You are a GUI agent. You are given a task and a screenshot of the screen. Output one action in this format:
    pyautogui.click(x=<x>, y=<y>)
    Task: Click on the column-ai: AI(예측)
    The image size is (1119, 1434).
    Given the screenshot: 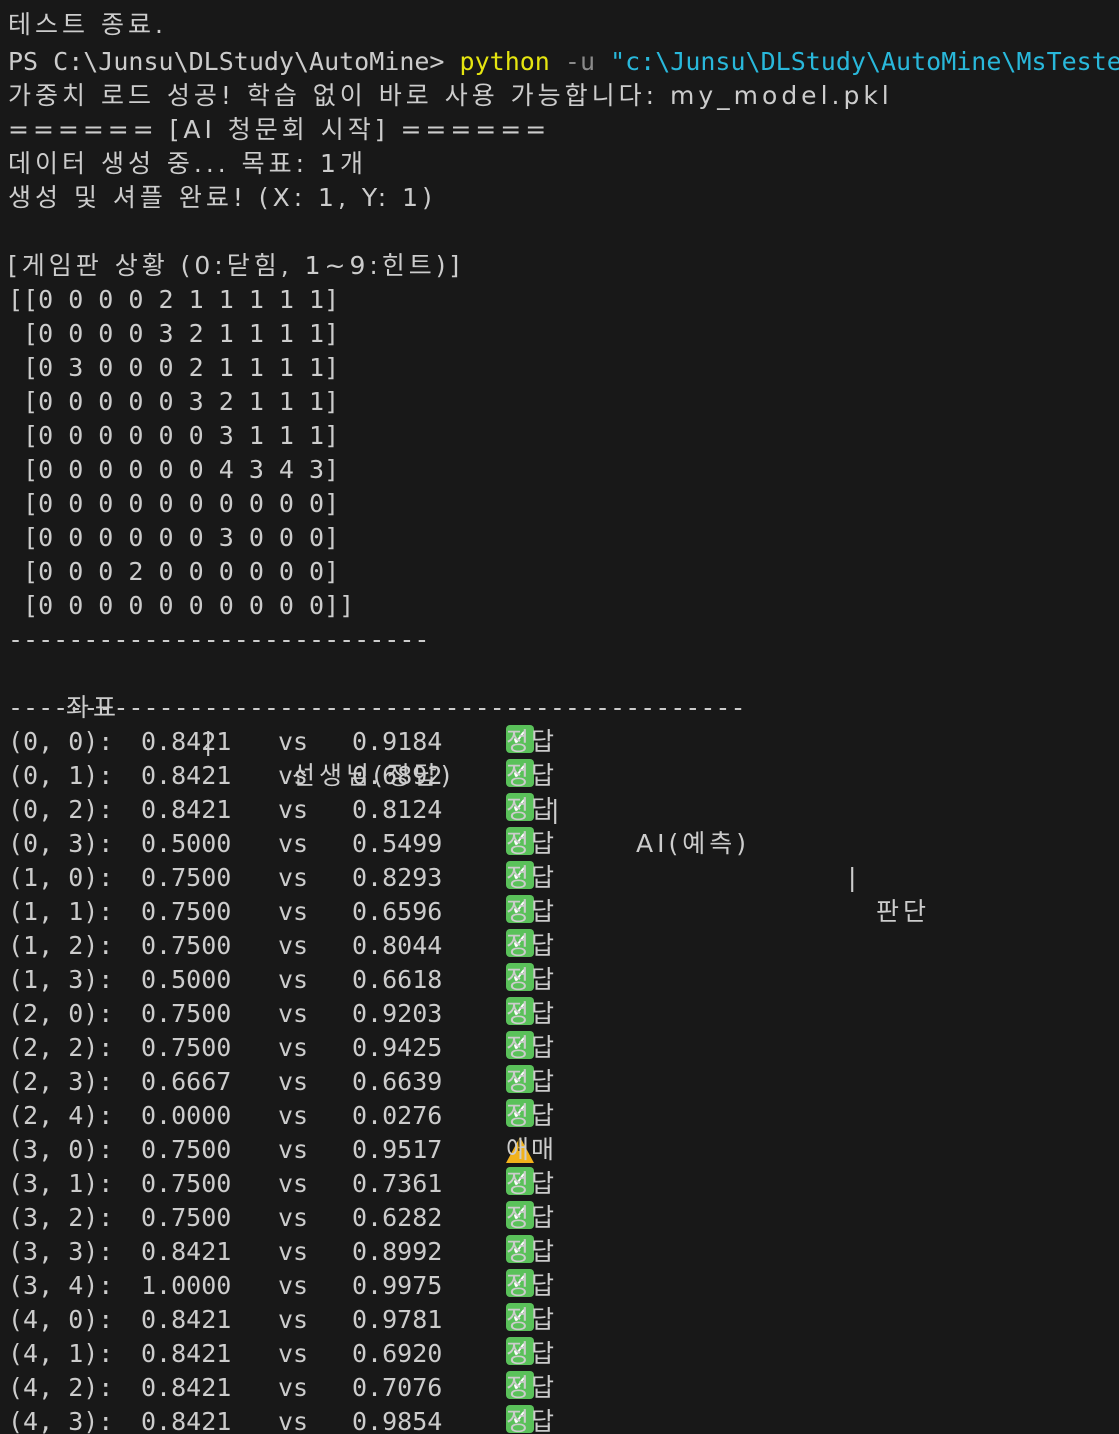 What is the action you would take?
    pyautogui.click(x=693, y=843)
    